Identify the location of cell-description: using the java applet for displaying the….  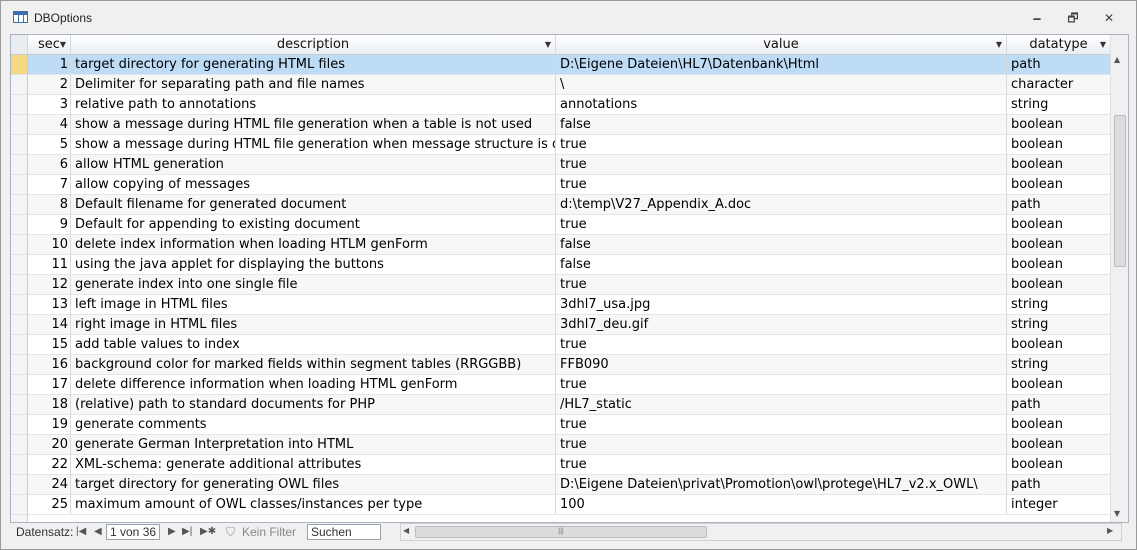
(313, 265).